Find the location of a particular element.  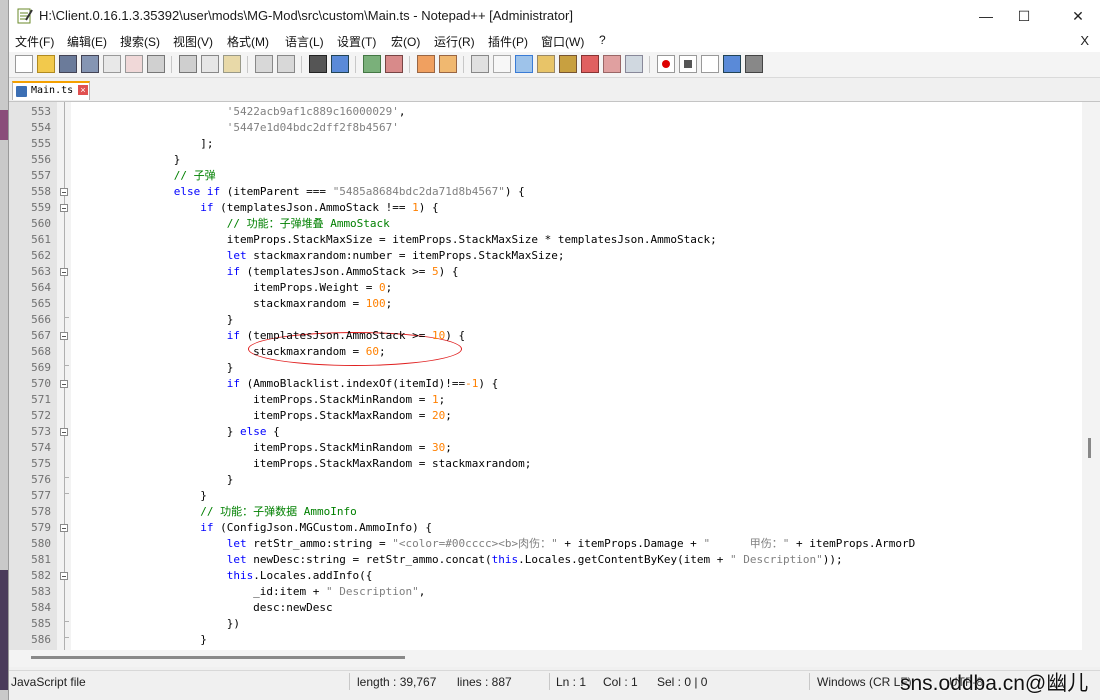

record-macro-icon is located at coordinates (666, 64).